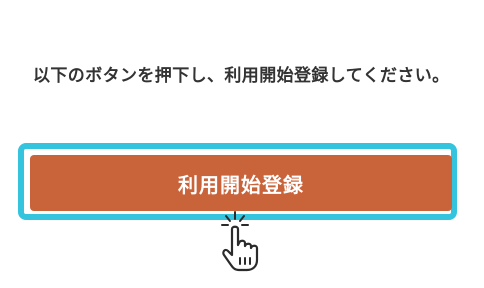 The height and width of the screenshot is (288, 484). I want to click on start-registration-label: 利用開始登録, so click(241, 184).